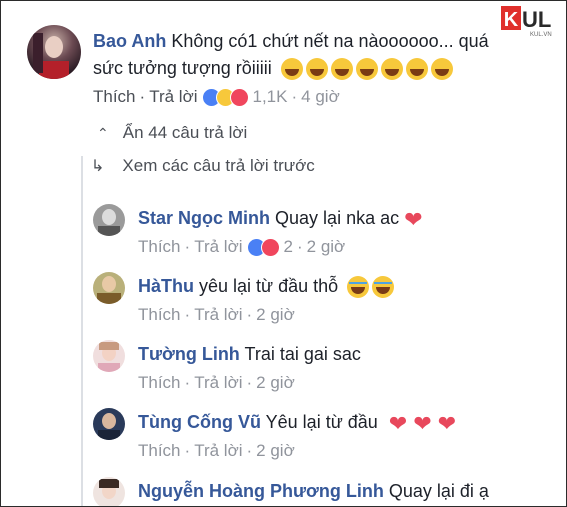 The width and height of the screenshot is (567, 507). Describe the element at coordinates (302, 354) in the screenshot. I see `reply-text: Trai tai gai sac` at that location.